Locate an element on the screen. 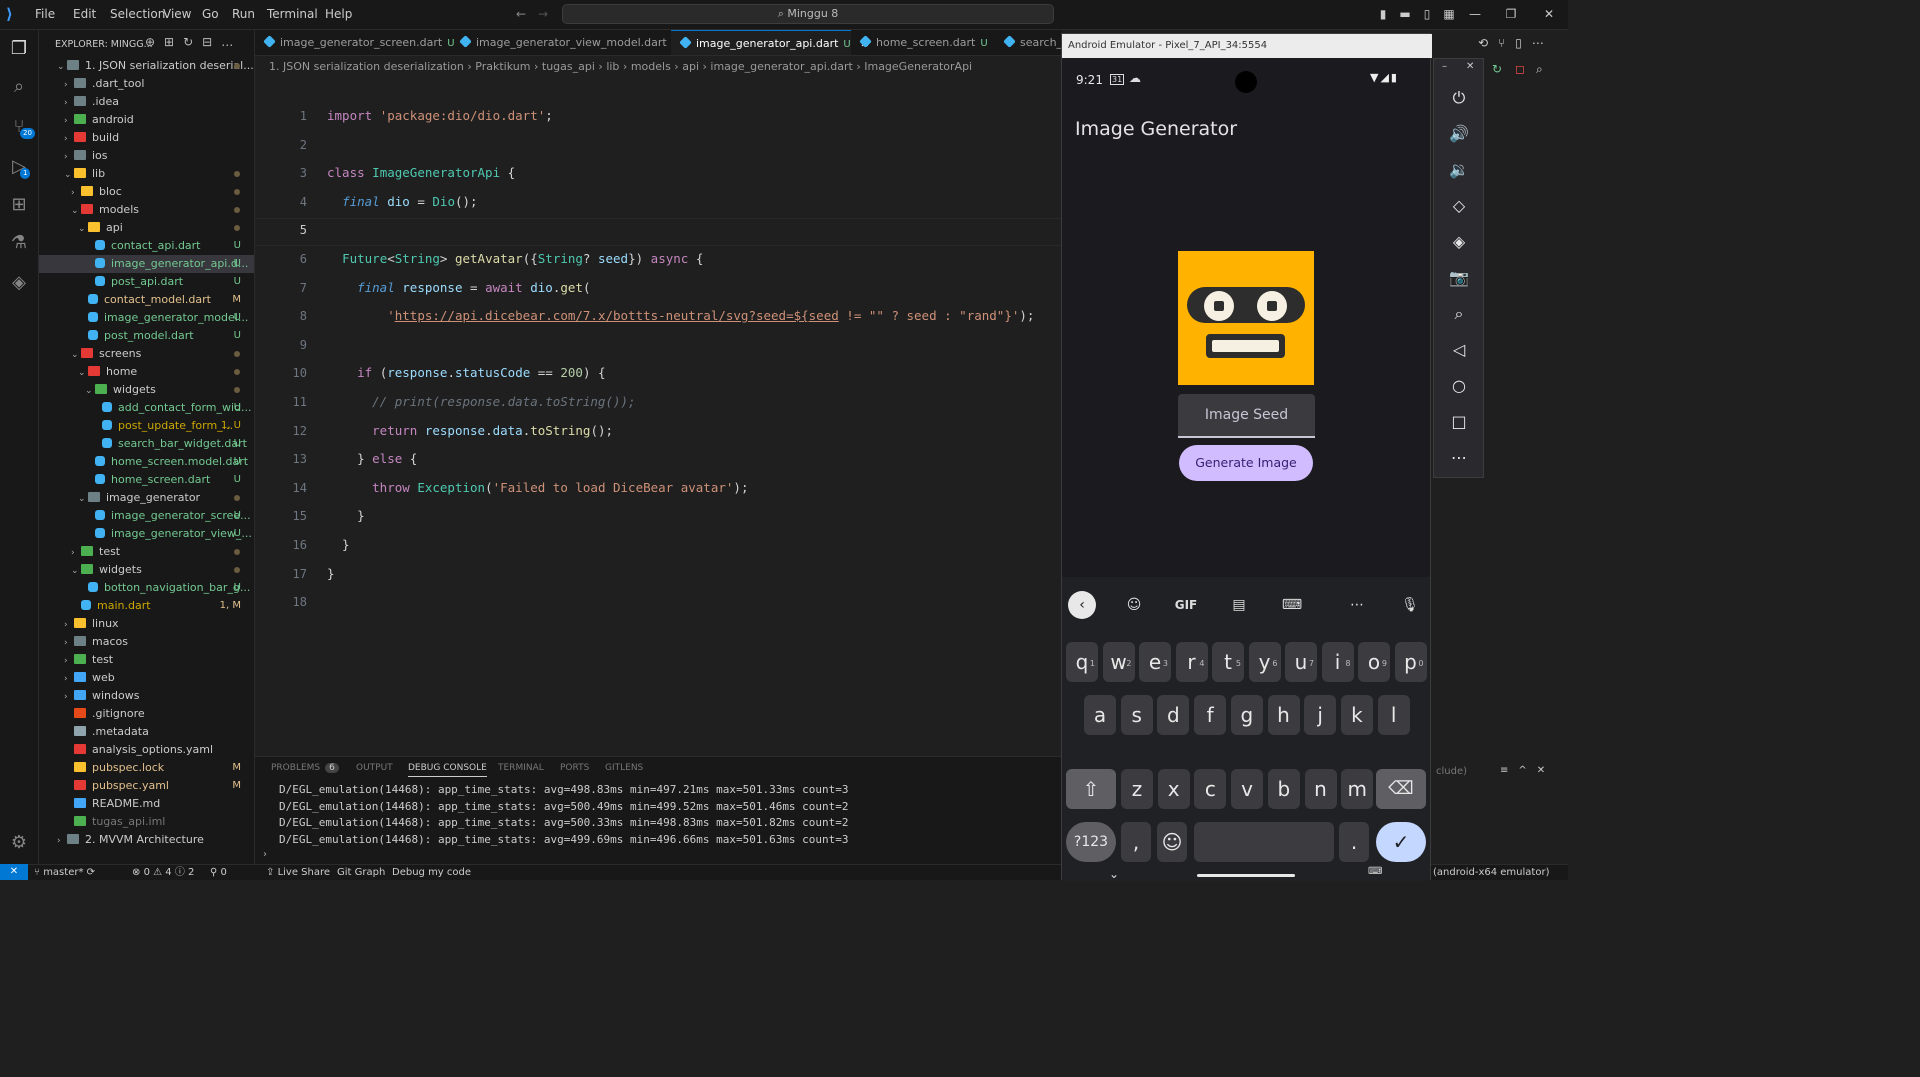  tab-image-generator-view-model-dart: image_generator_view_model.dartU is located at coordinates (565, 42).